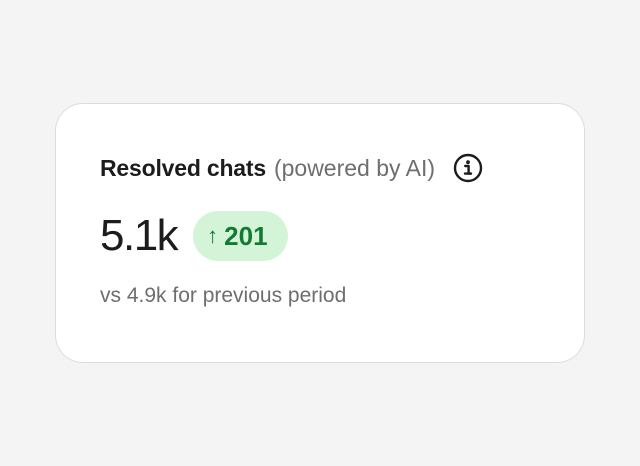 The width and height of the screenshot is (640, 466). I want to click on metric-subtitle: (powered by AI), so click(354, 167).